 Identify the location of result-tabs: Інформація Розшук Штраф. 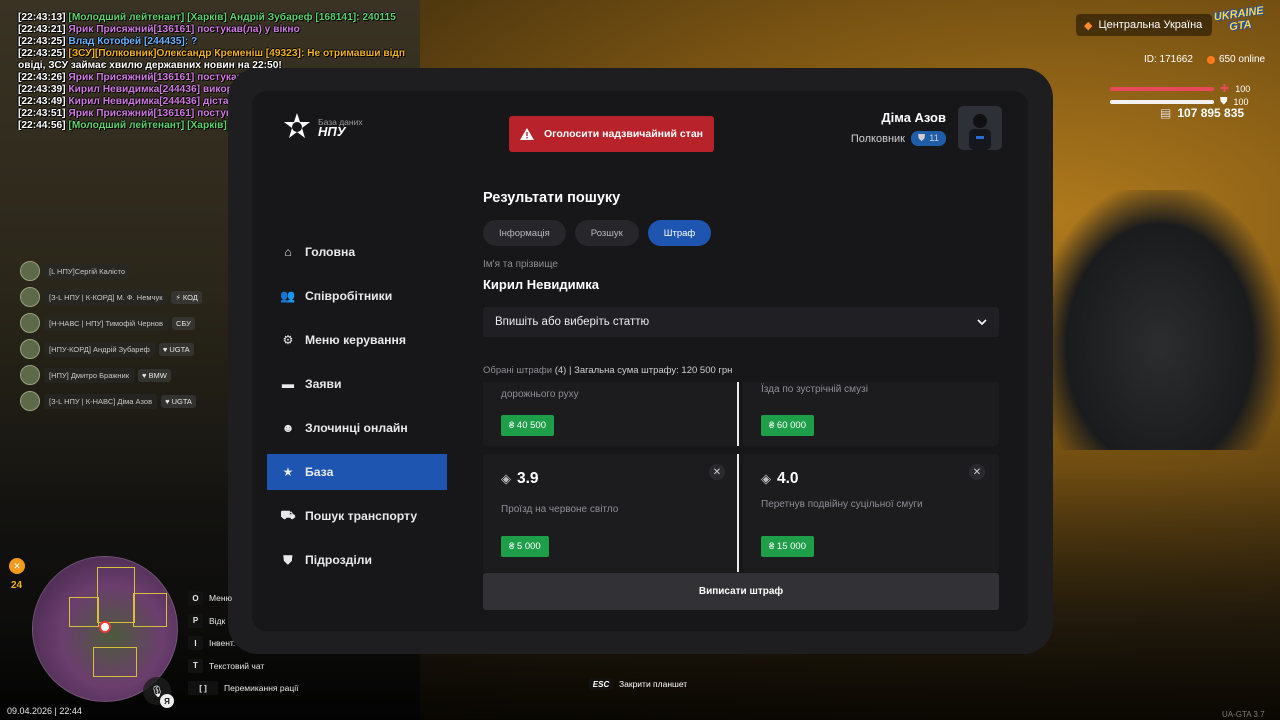
(597, 233).